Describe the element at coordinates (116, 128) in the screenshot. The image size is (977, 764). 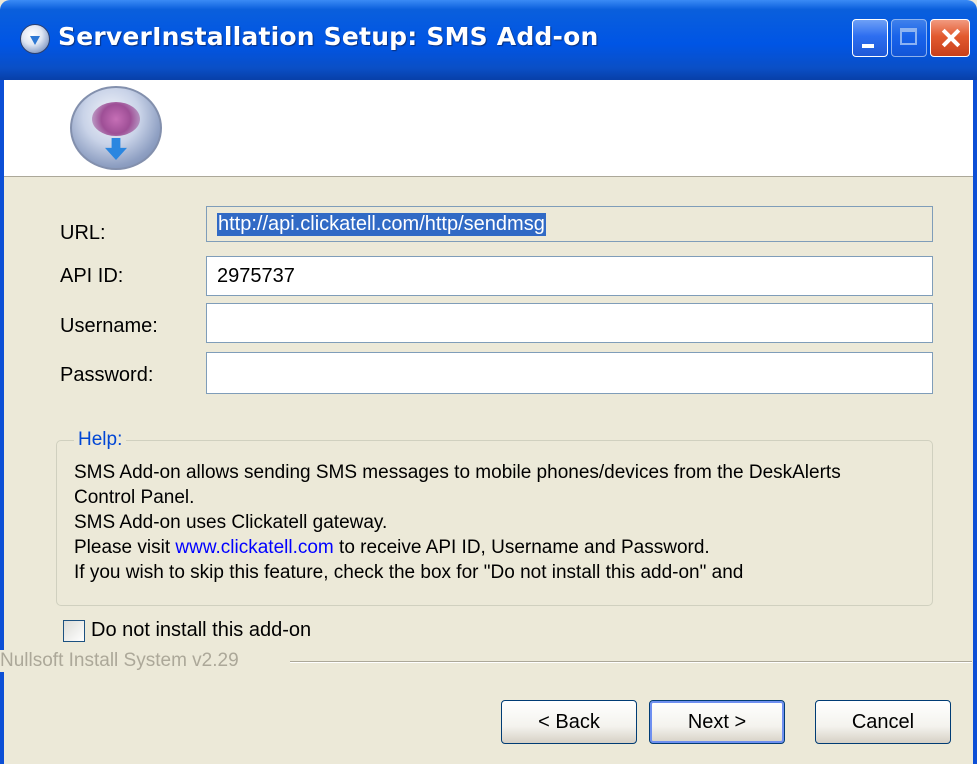
I see `installer-logo-icon` at that location.